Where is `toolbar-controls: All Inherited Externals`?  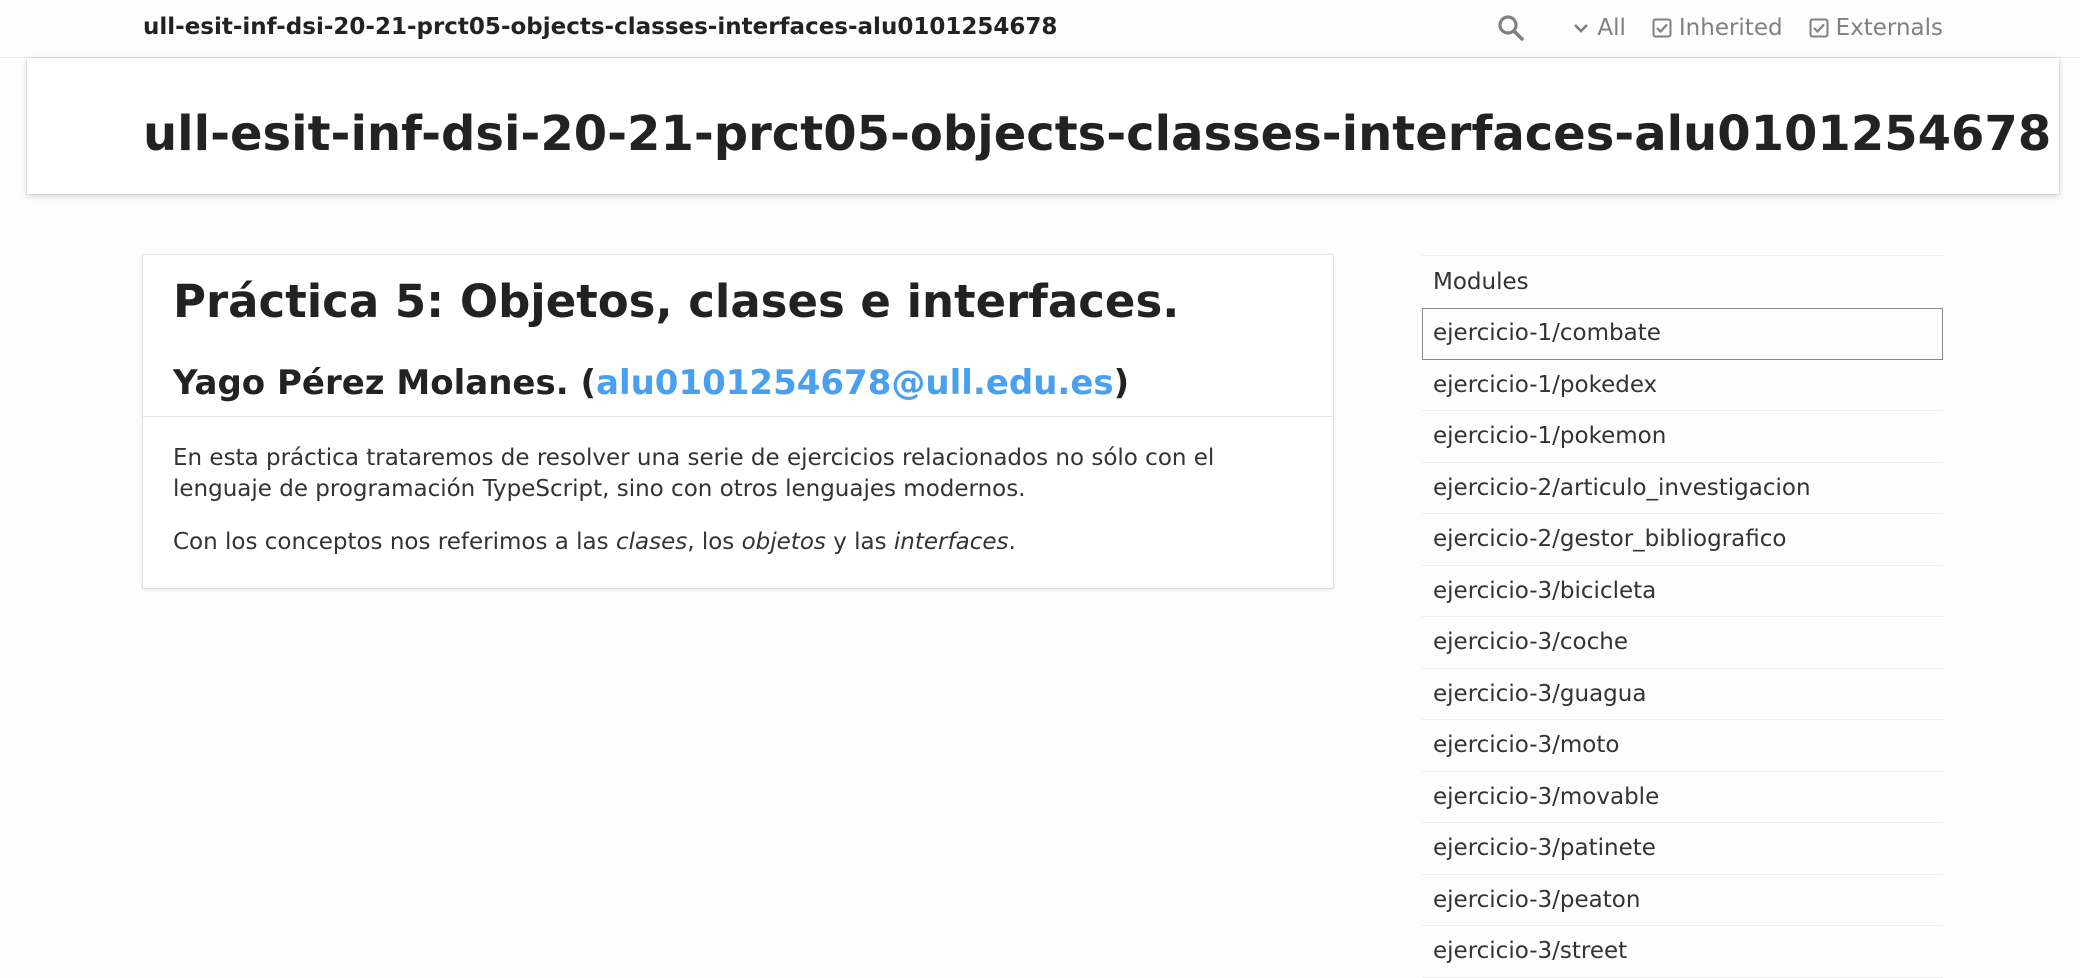
toolbar-controls: All Inherited Externals is located at coordinates (1719, 28).